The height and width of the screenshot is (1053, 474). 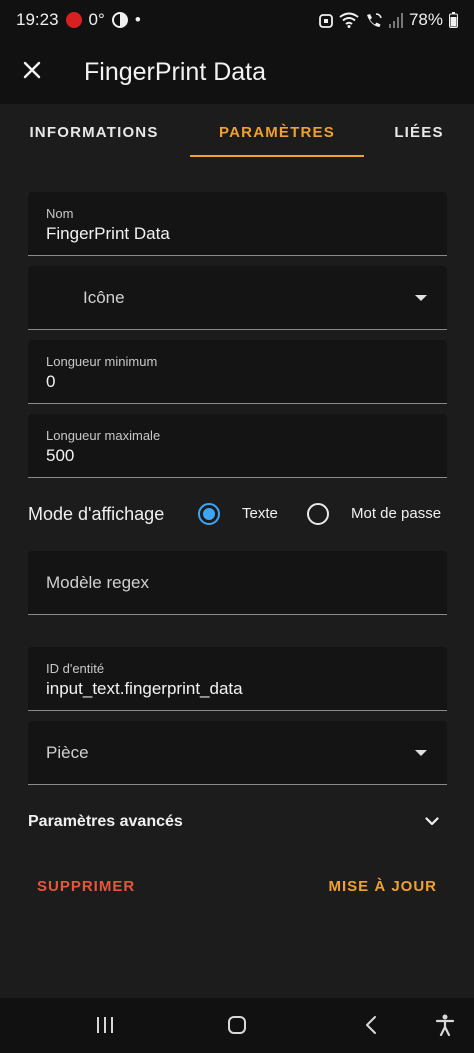 I want to click on back-icon, so click(x=371, y=1025).